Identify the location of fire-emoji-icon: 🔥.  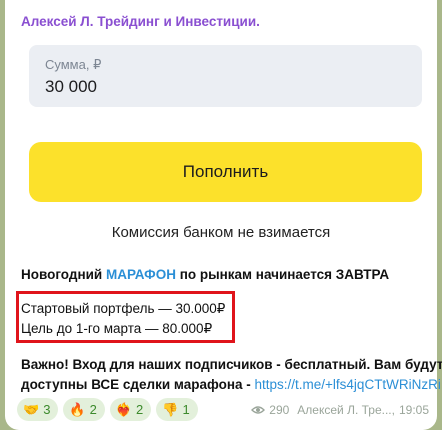
(77, 409).